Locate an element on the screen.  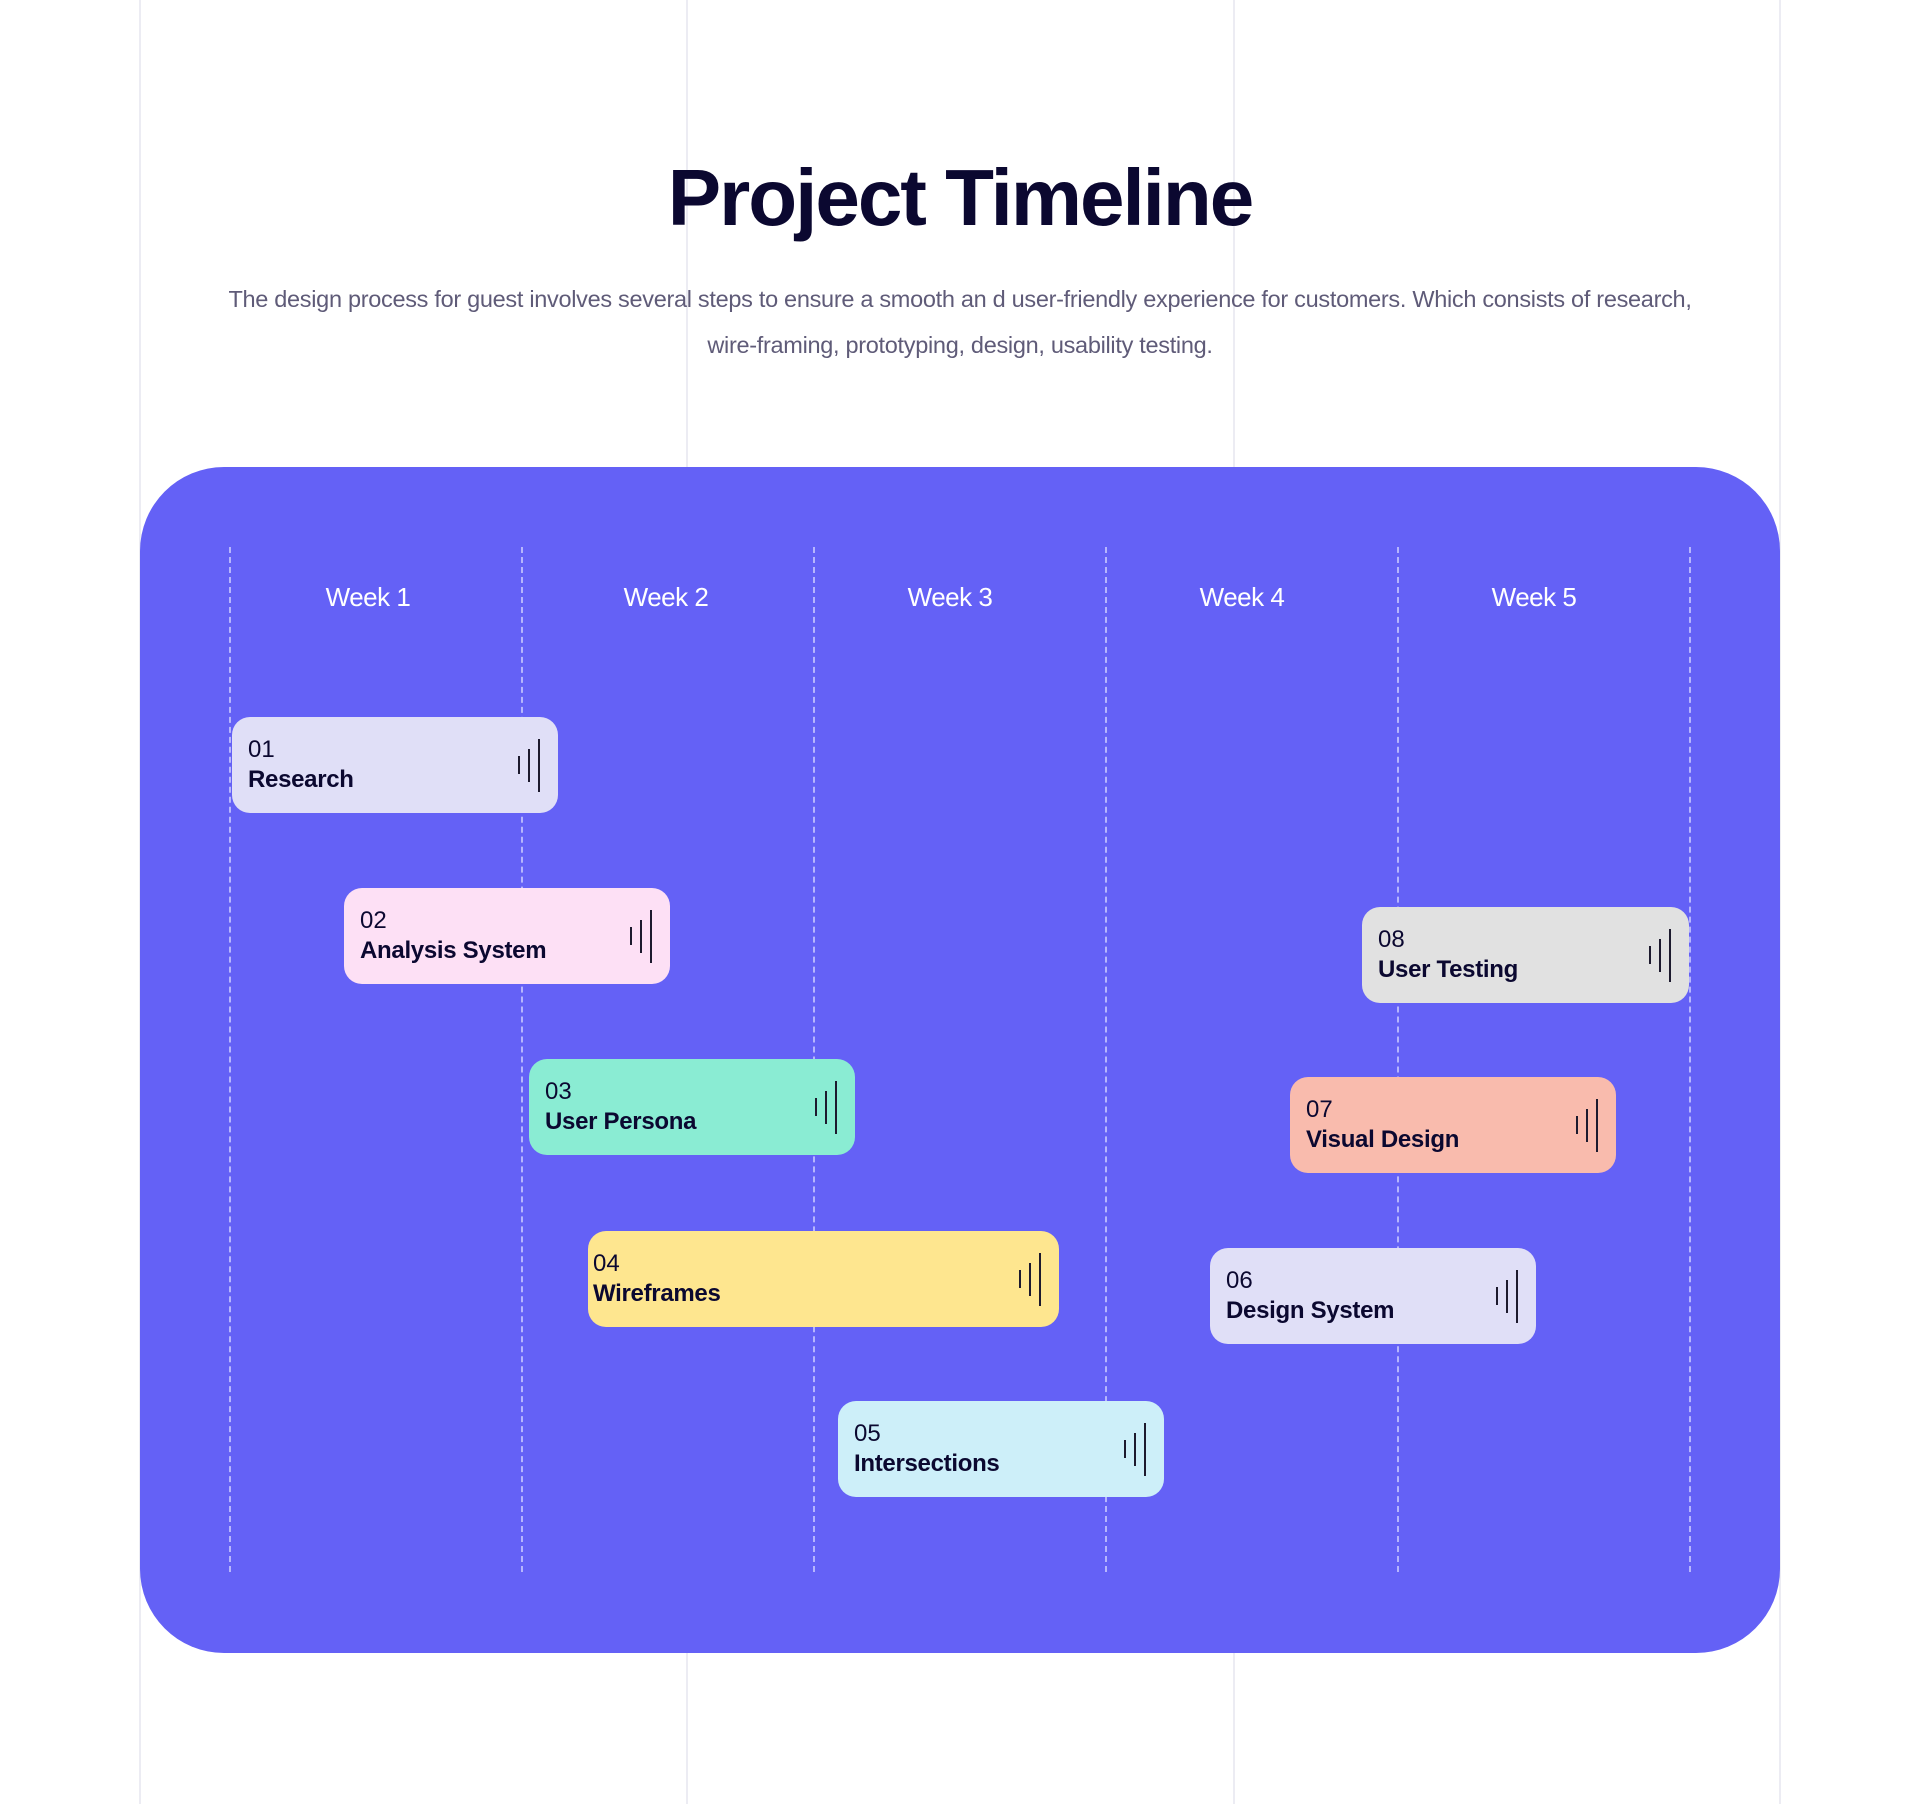
task-number: 04 is located at coordinates (606, 1263).